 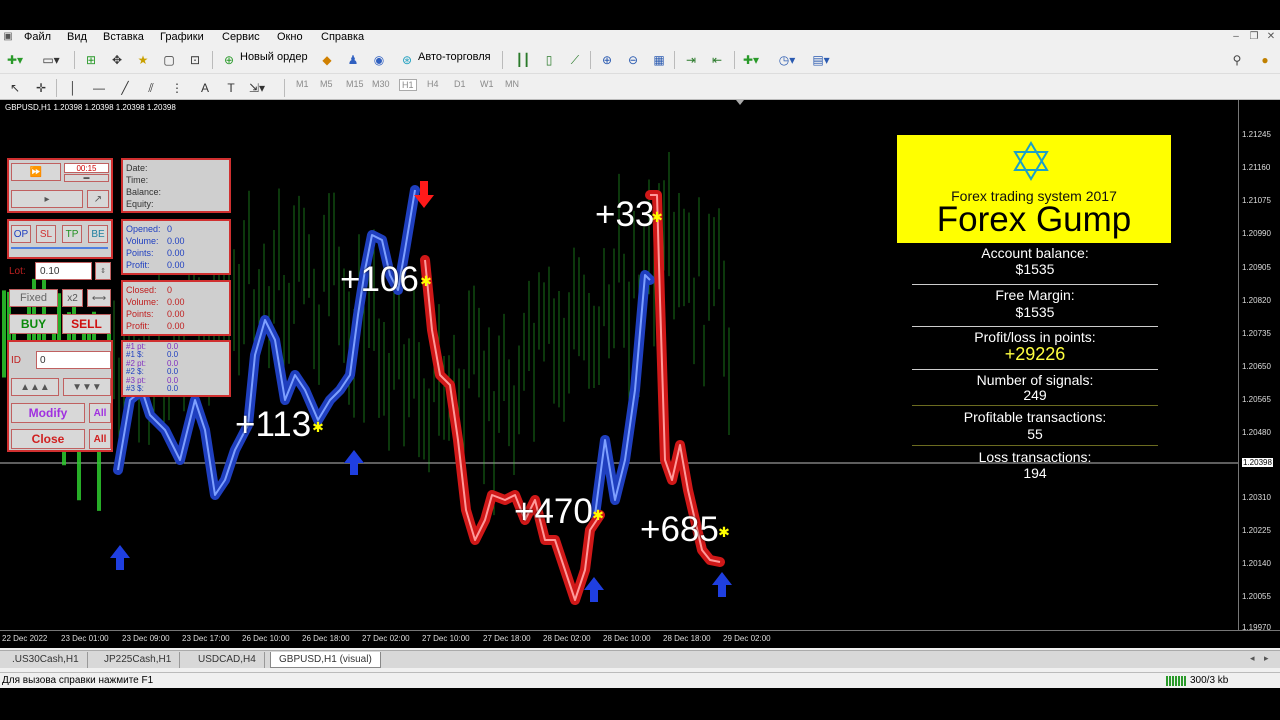 What do you see at coordinates (594, 589) in the screenshot?
I see `buy-arrow-icon` at bounding box center [594, 589].